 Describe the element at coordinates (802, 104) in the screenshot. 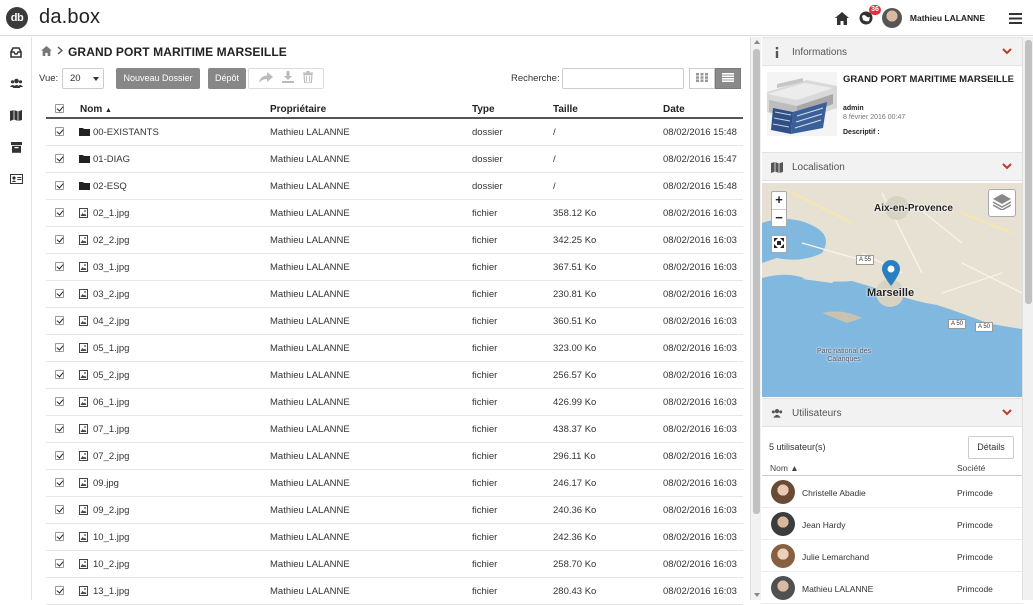

I see `project-thumbnail` at that location.